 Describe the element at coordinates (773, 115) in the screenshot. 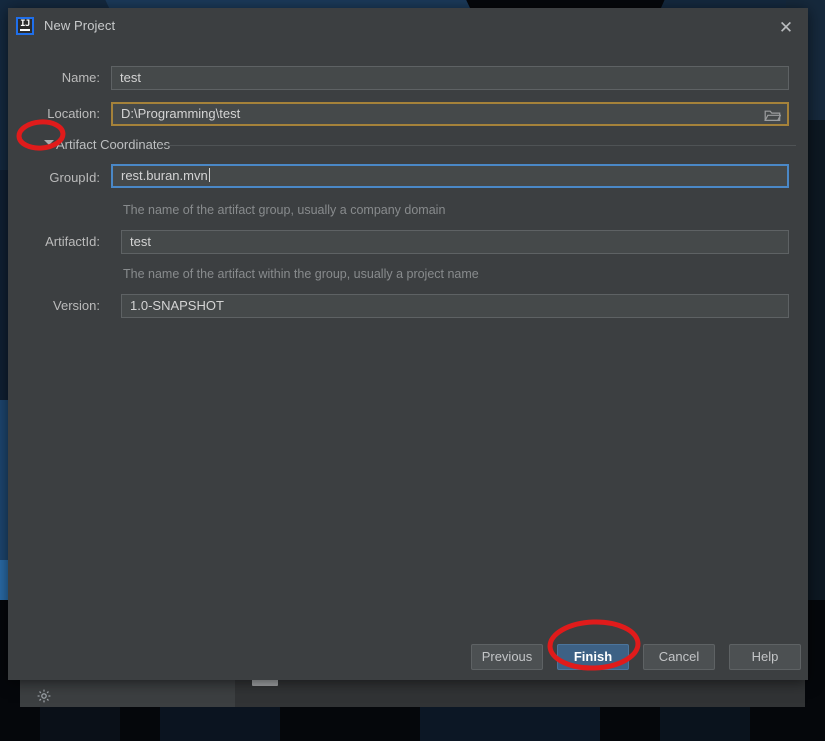

I see `folder-icon` at that location.